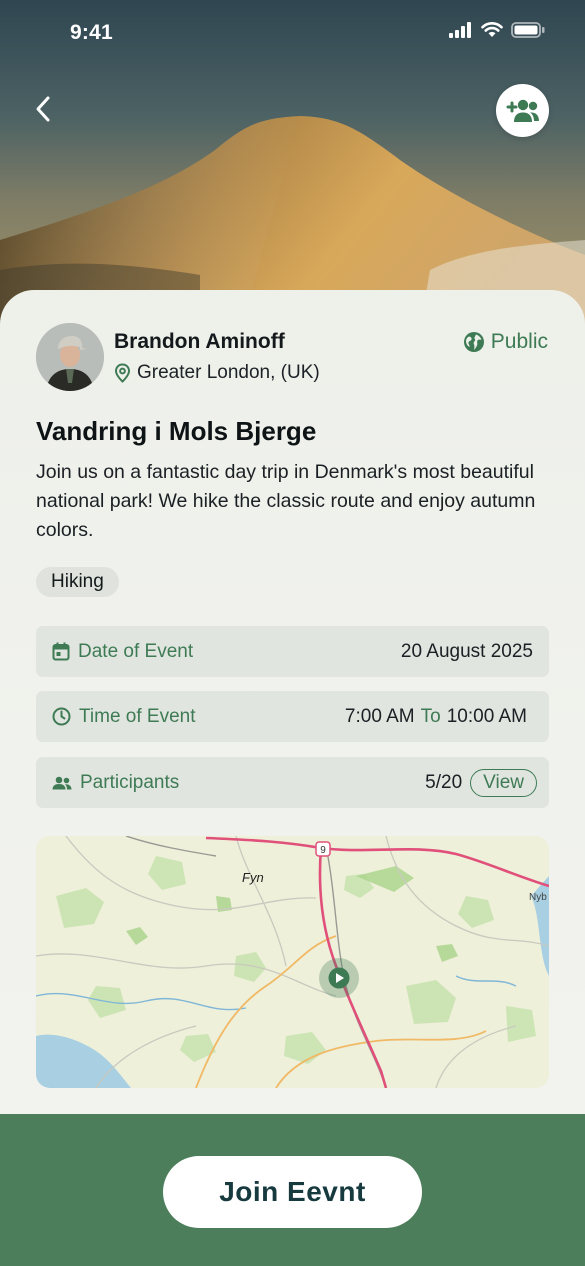  I want to click on status-icons, so click(497, 30).